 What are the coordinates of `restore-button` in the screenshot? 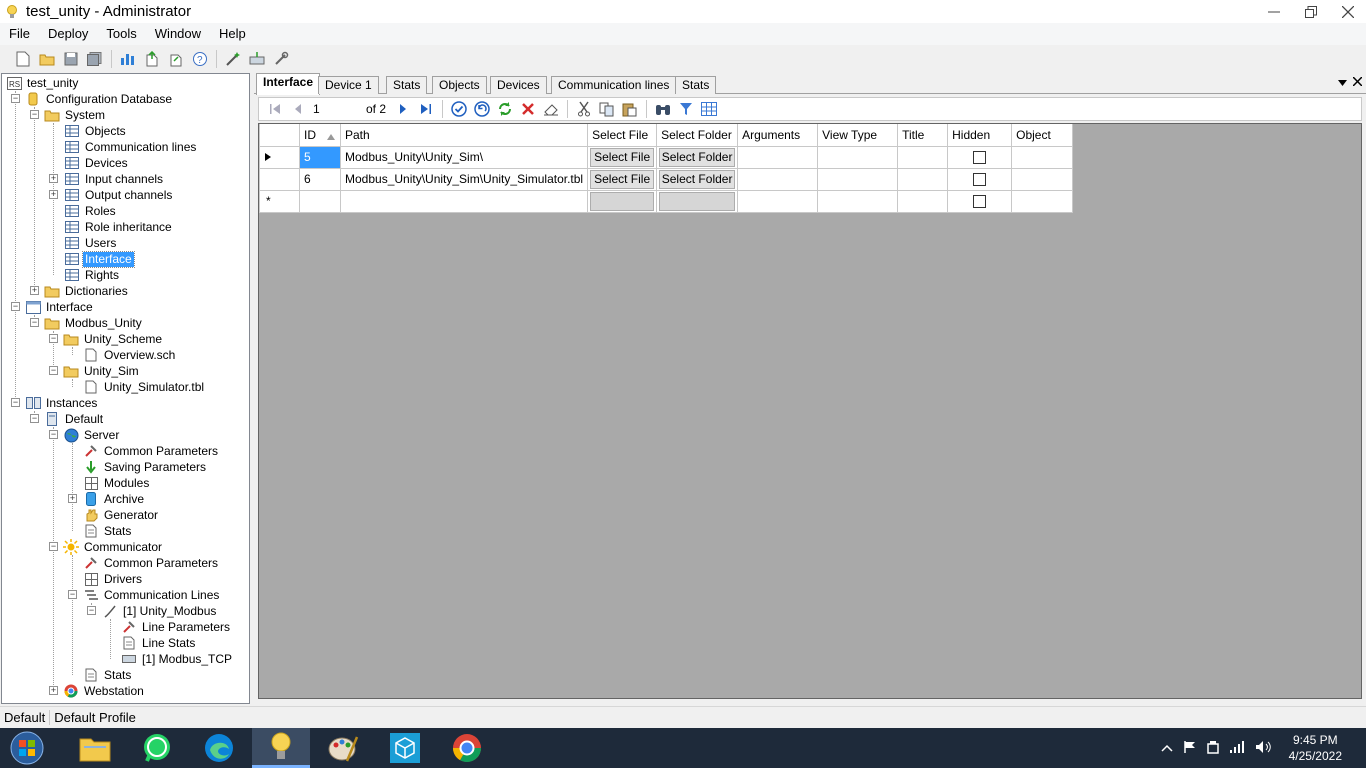 It's located at (1310, 11).